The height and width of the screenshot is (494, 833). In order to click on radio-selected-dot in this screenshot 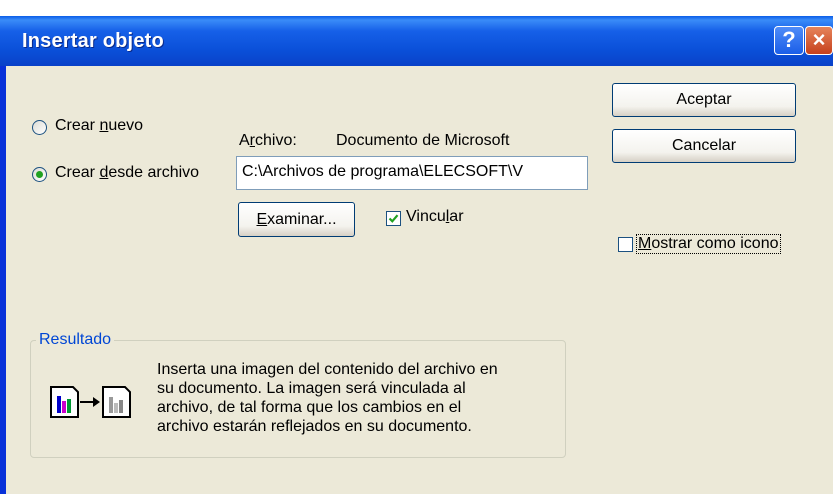, I will do `click(39, 174)`.